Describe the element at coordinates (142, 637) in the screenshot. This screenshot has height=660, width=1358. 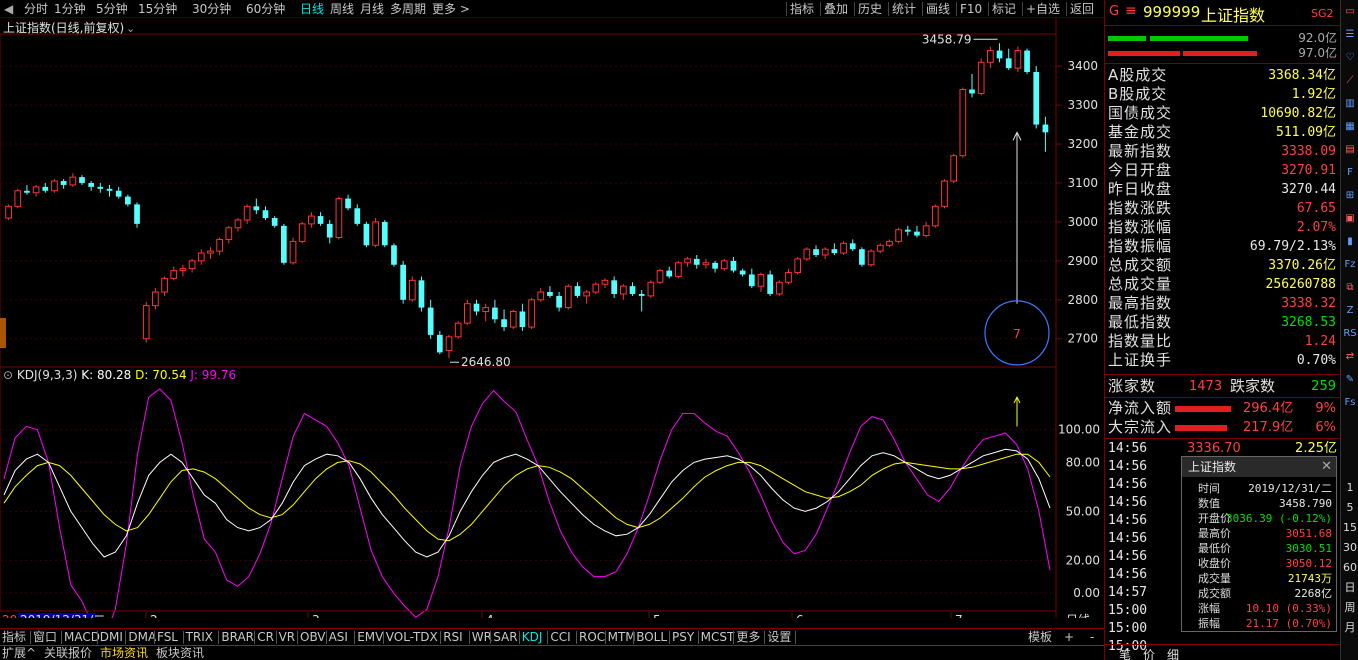
I see `indicator-4: DMA` at that location.